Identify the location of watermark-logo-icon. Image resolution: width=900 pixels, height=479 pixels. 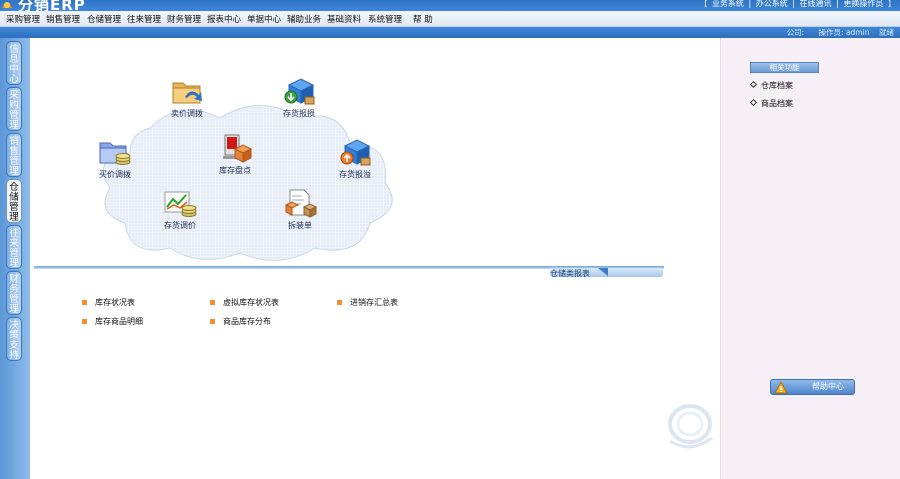
(690, 426).